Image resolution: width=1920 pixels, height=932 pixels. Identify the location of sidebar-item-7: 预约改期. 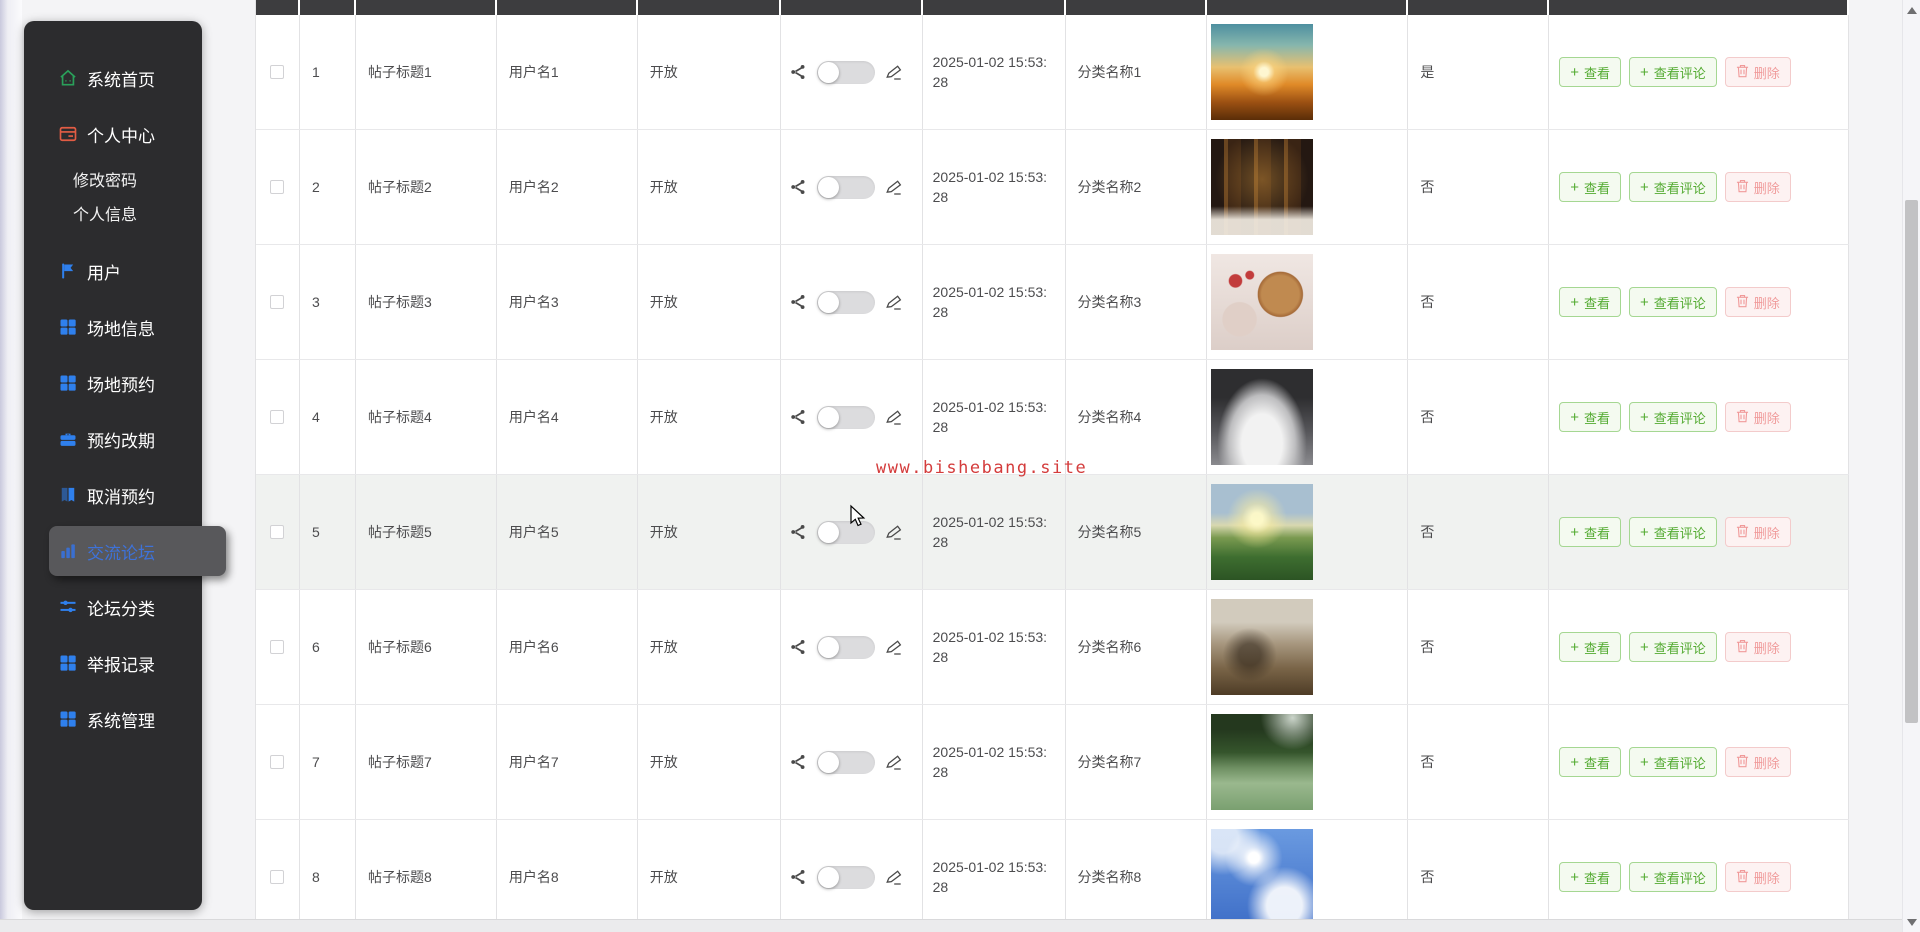
(113, 439).